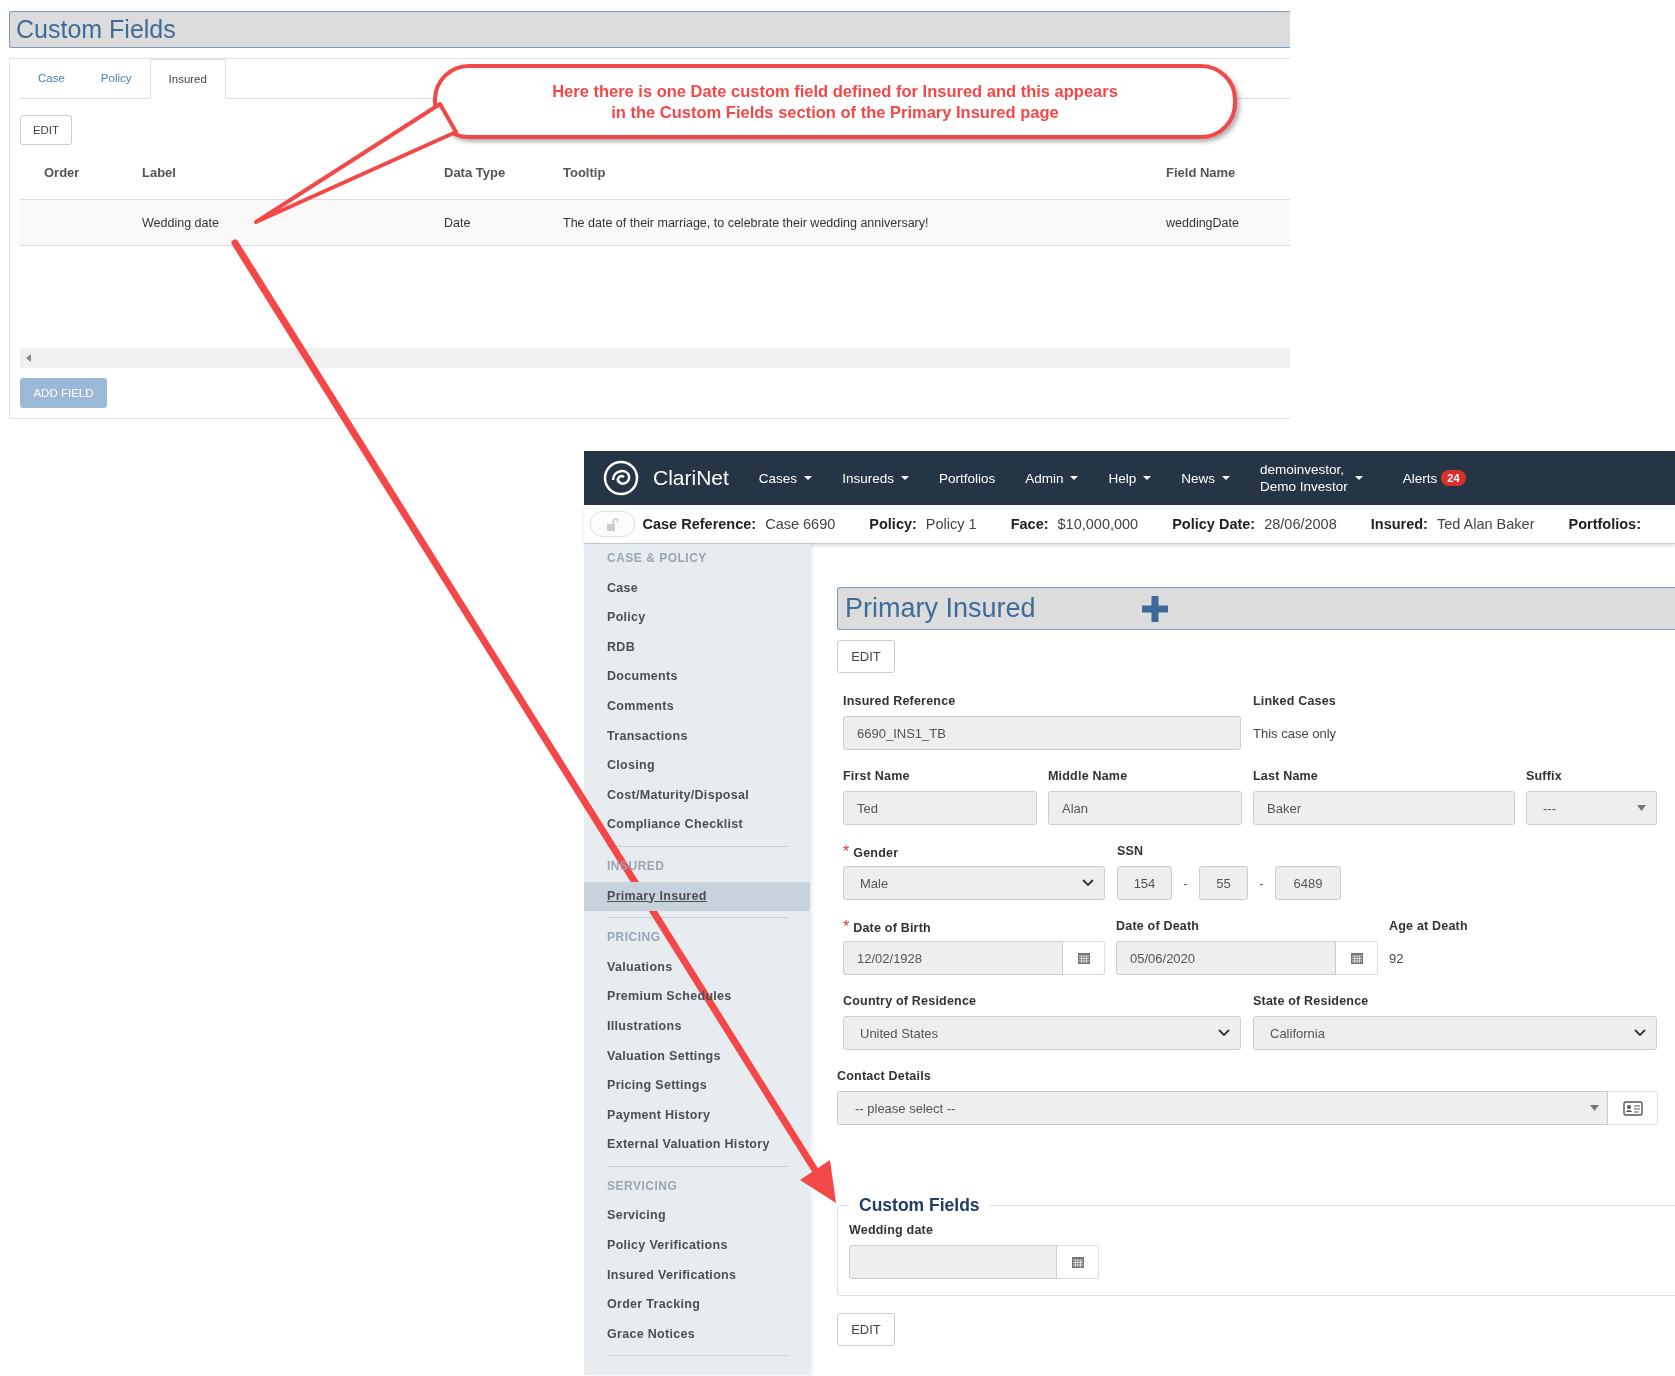 This screenshot has width=1675, height=1376. I want to click on table-cell-text: The date of their marriage, to celebrate their wedding anniversary!, so click(745, 222).